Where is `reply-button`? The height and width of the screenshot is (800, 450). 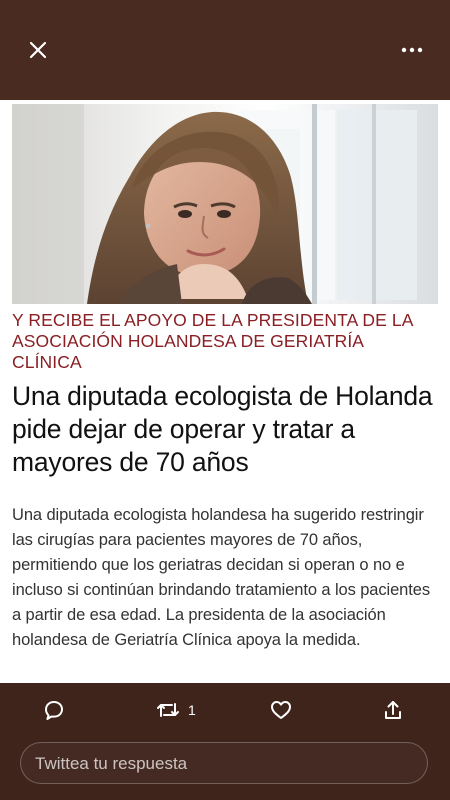
reply-button is located at coordinates (54, 710).